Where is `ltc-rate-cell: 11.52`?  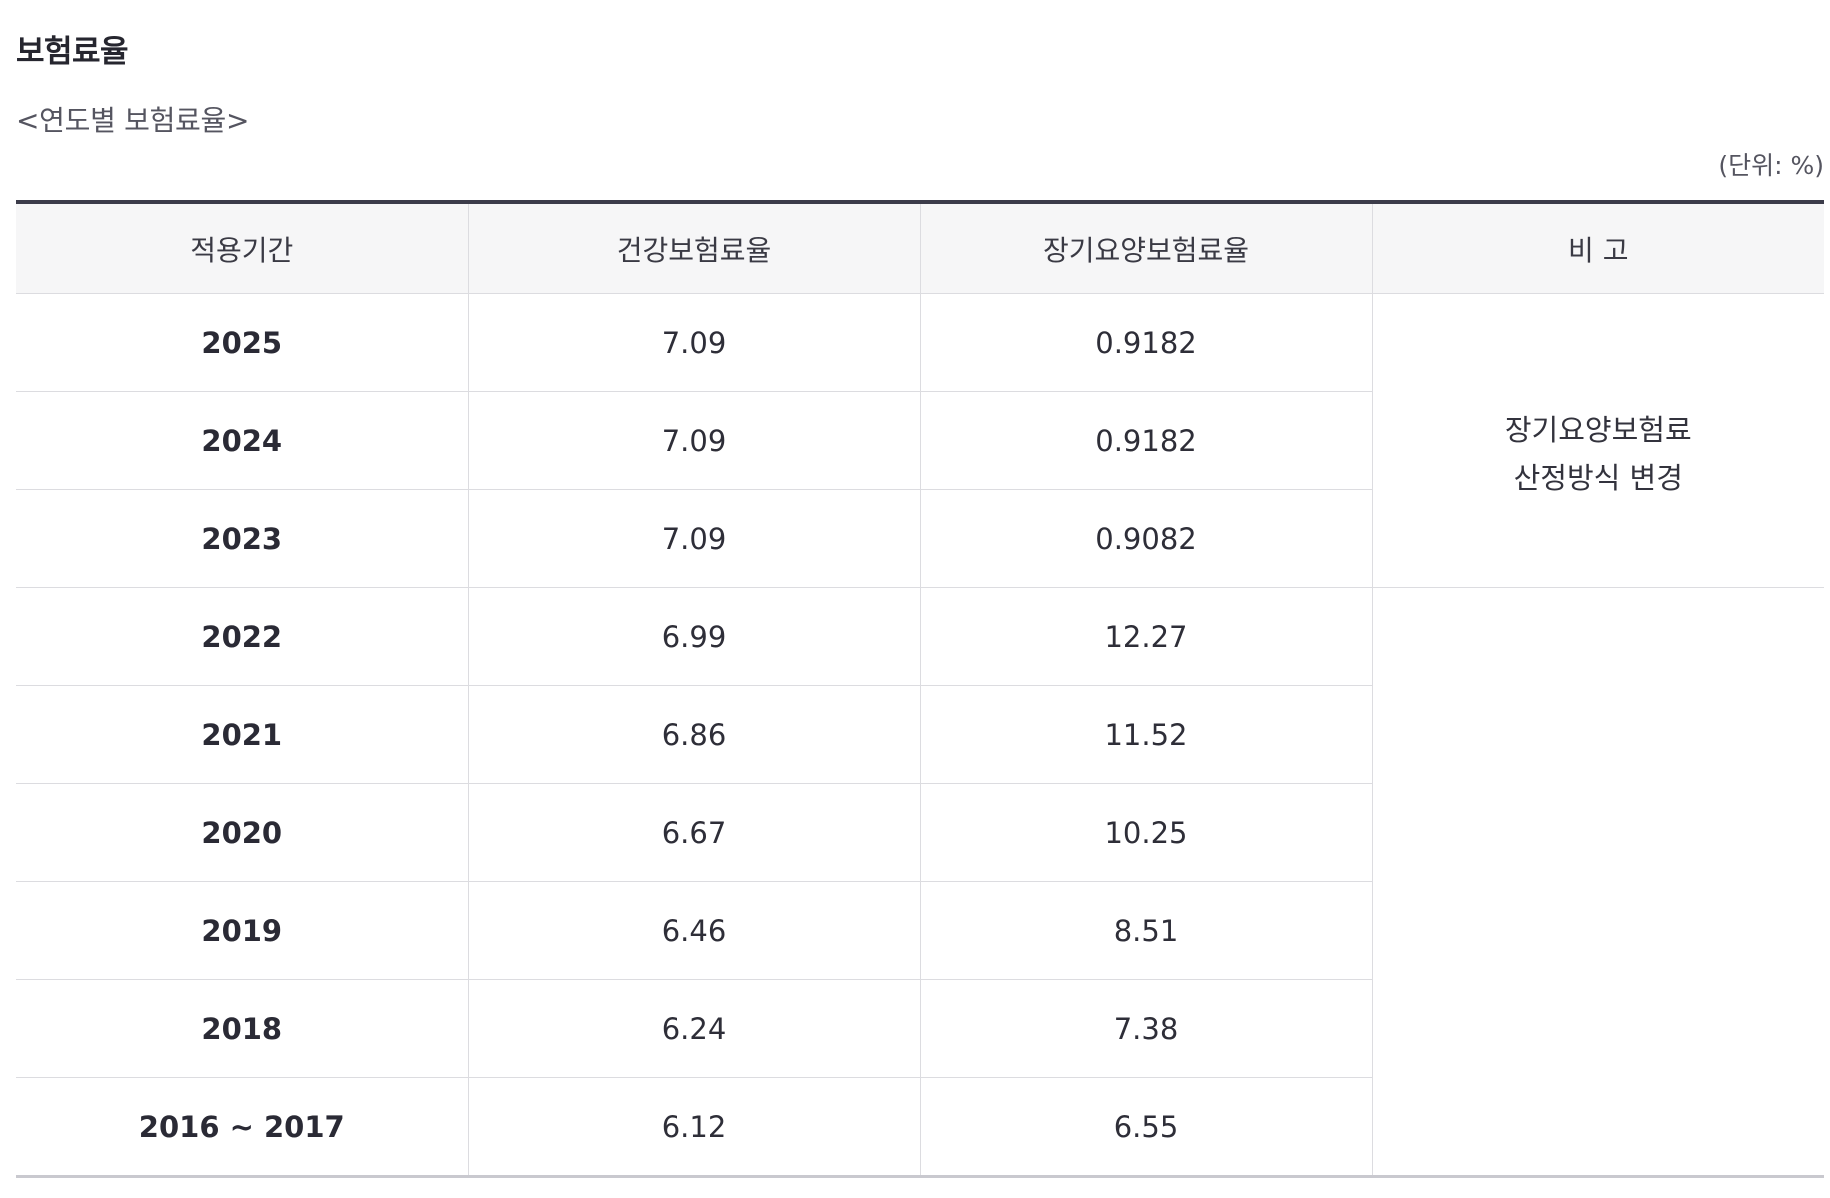 ltc-rate-cell: 11.52 is located at coordinates (1146, 734).